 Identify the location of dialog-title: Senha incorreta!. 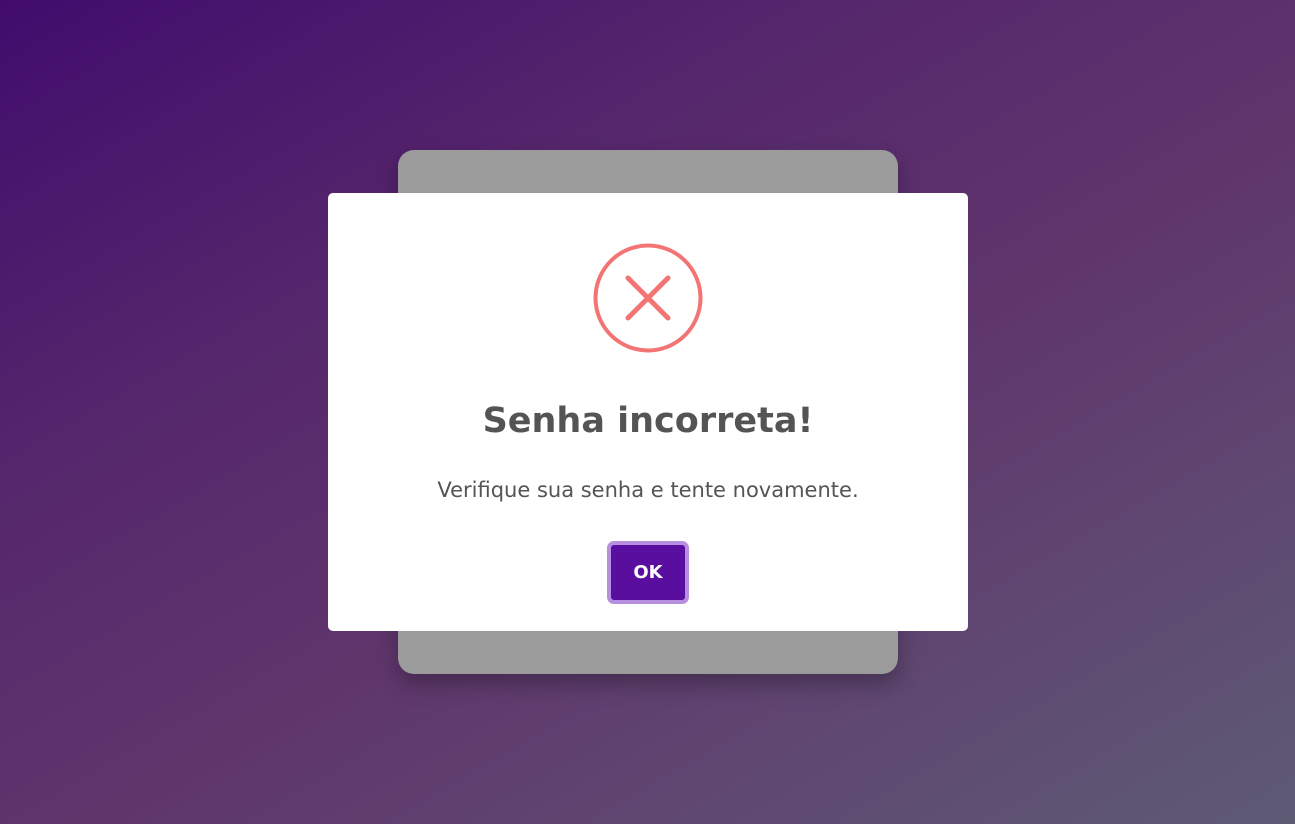
(648, 421).